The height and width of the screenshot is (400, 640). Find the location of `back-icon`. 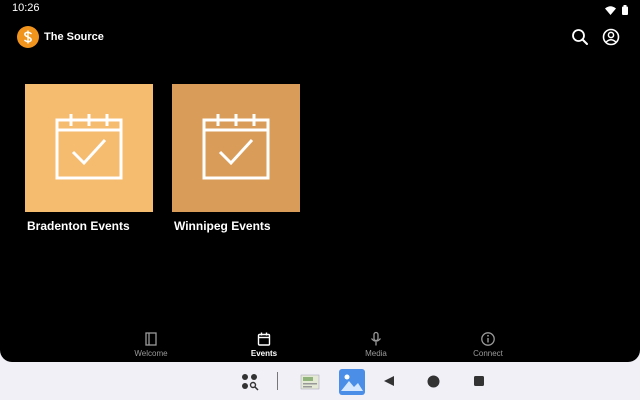

back-icon is located at coordinates (389, 381).